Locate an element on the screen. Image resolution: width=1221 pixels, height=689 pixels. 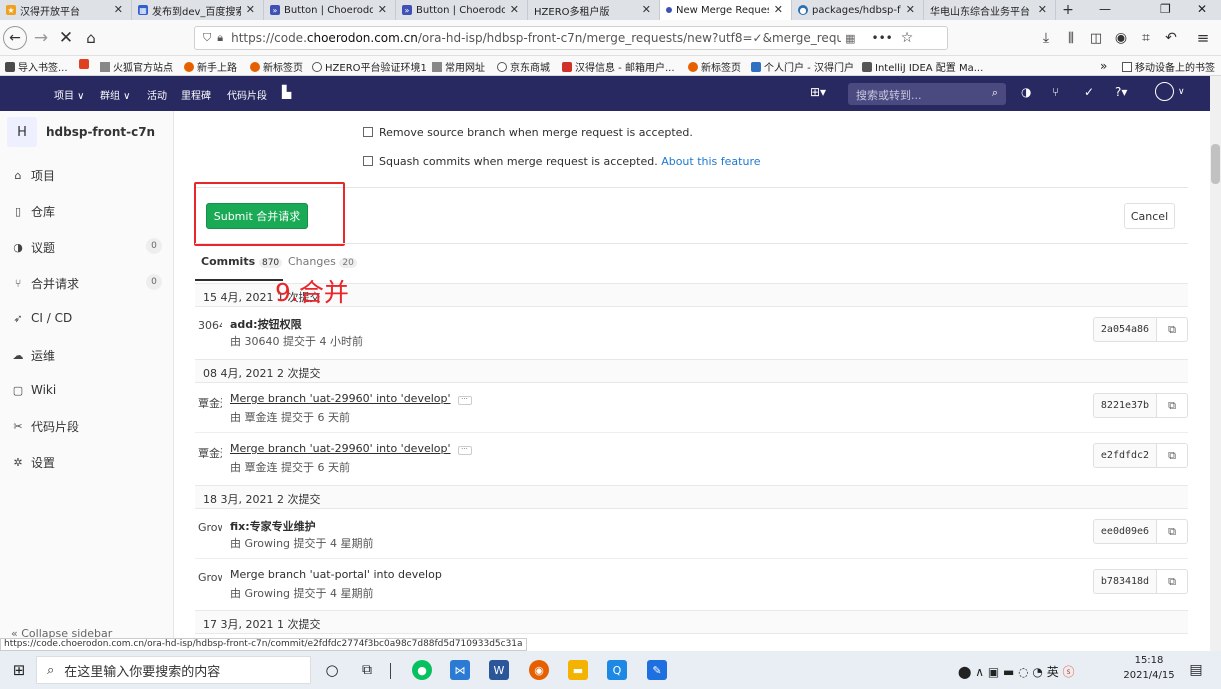
commit-sha-button: e2fdfdc2 is located at coordinates (1125, 455).